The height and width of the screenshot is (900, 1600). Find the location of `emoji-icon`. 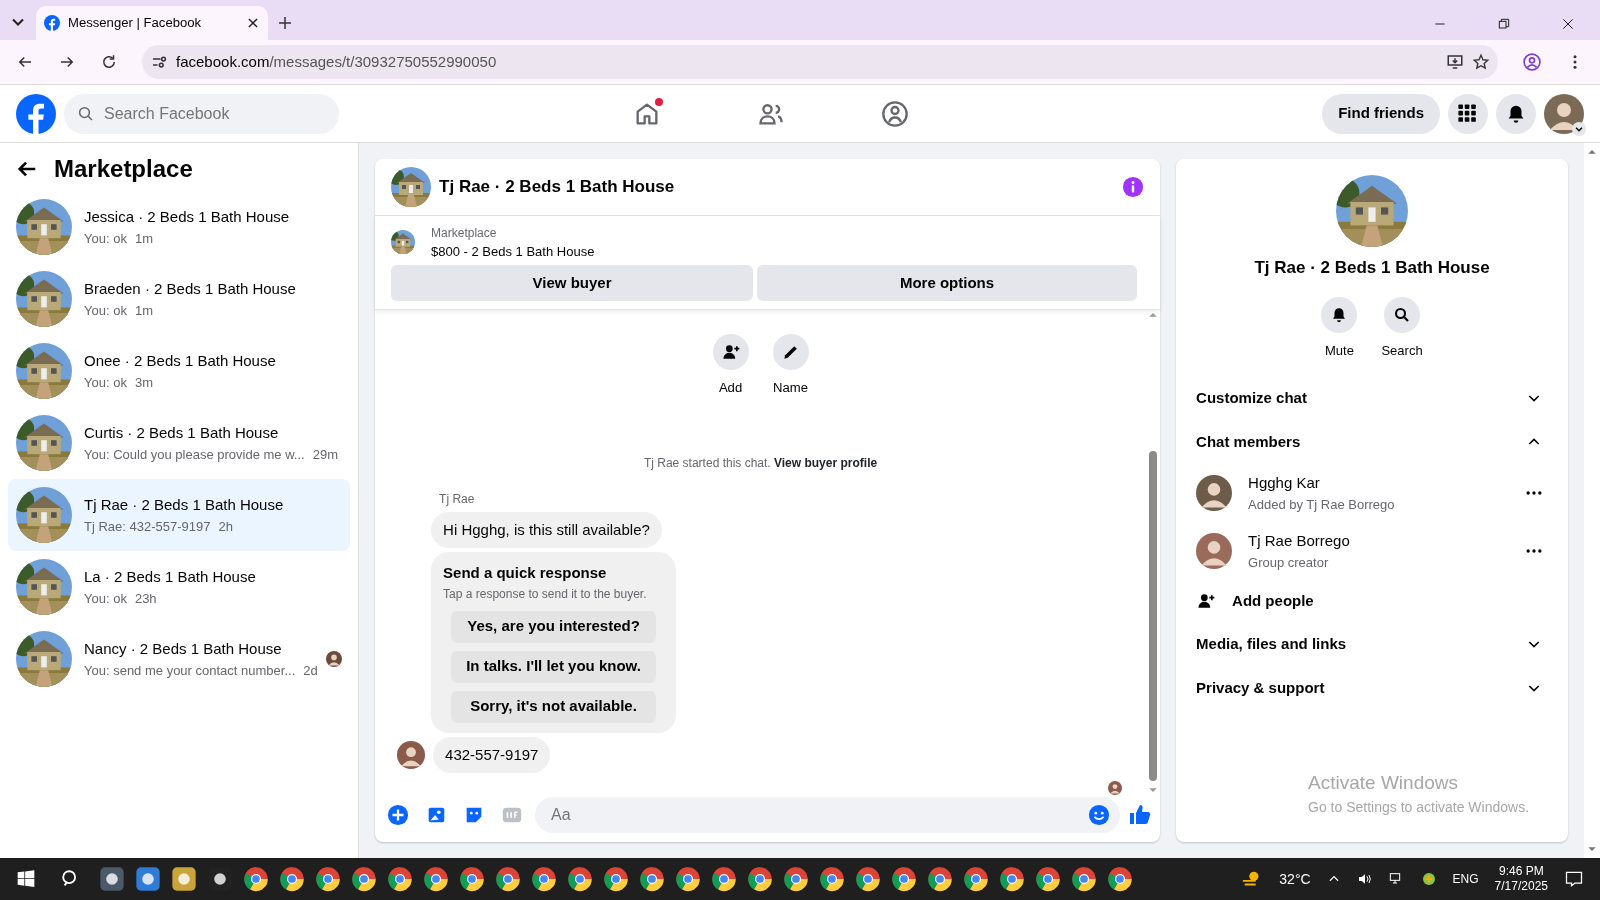

emoji-icon is located at coordinates (1099, 814).